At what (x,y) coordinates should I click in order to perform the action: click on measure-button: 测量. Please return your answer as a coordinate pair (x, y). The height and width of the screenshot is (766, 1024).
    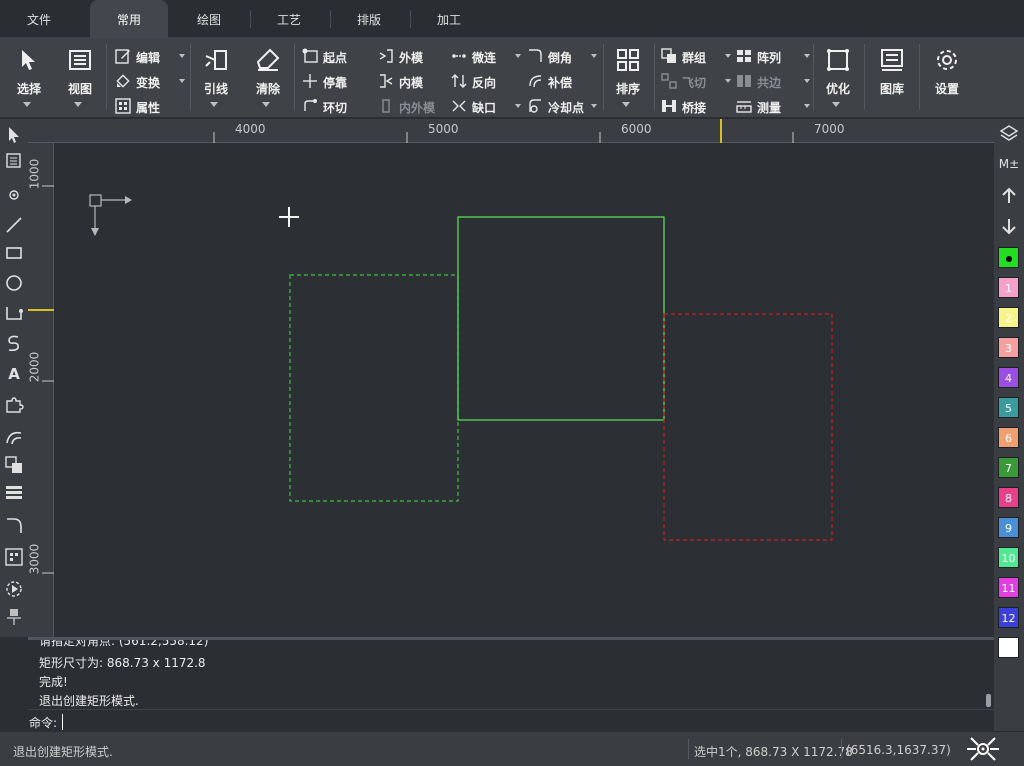
    Looking at the image, I should click on (773, 106).